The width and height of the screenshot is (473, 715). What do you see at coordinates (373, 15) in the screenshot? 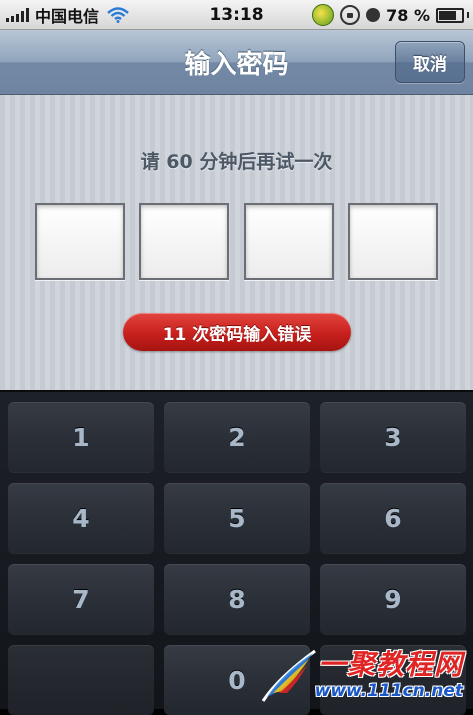
I see `clock-icon` at bounding box center [373, 15].